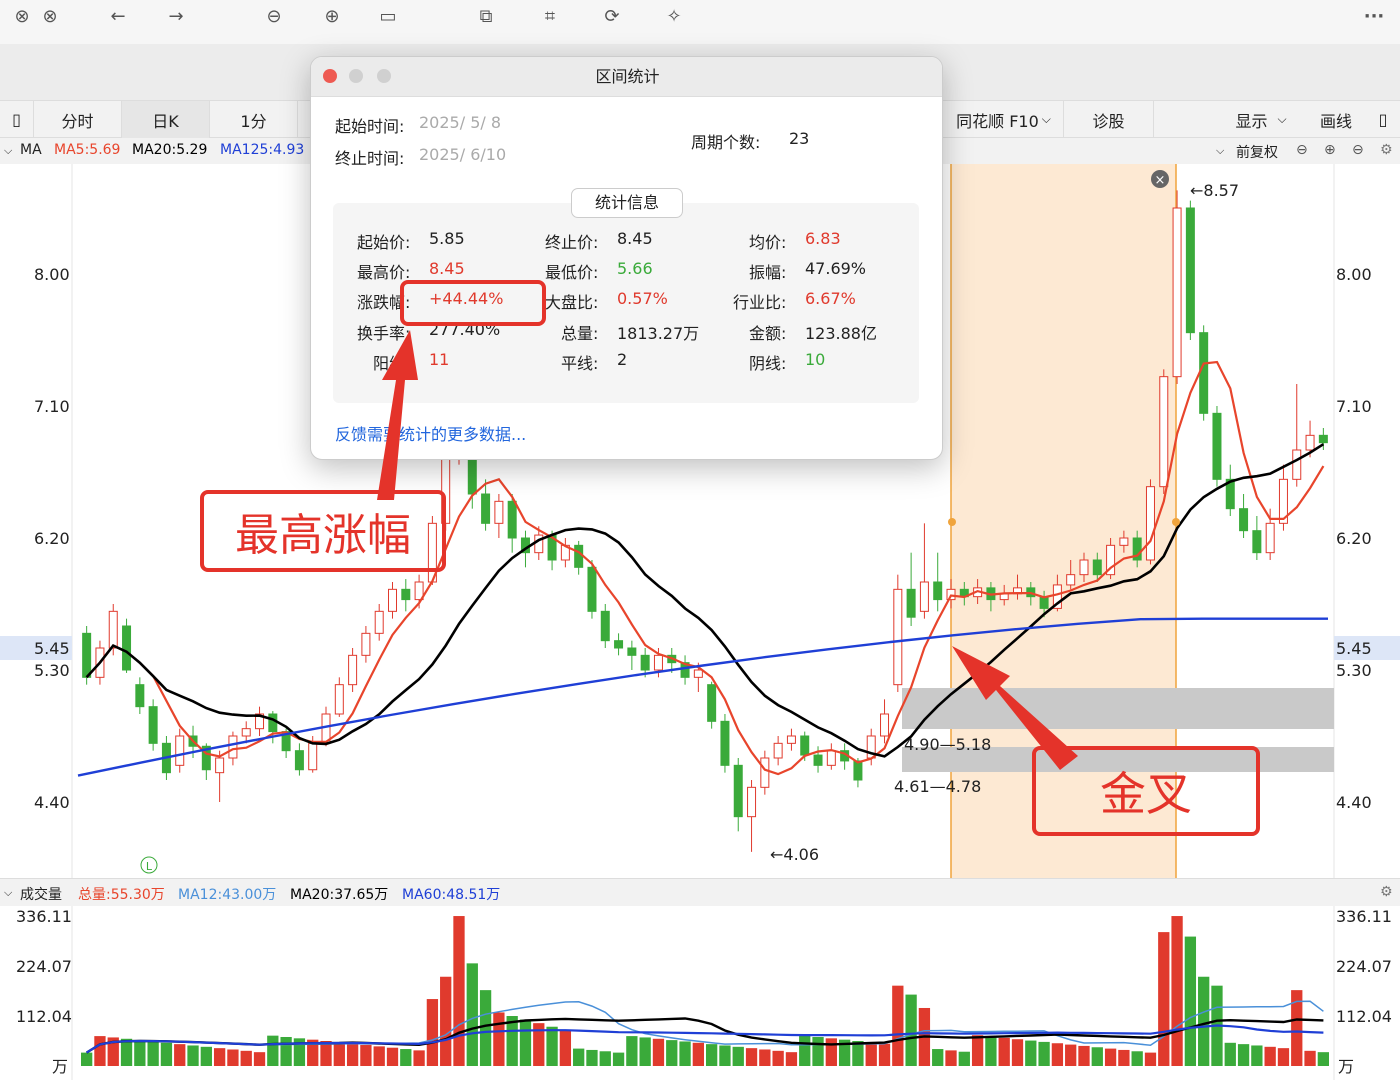 The image size is (1400, 1080). I want to click on vol-tick-right: 112.04, so click(1364, 1016).